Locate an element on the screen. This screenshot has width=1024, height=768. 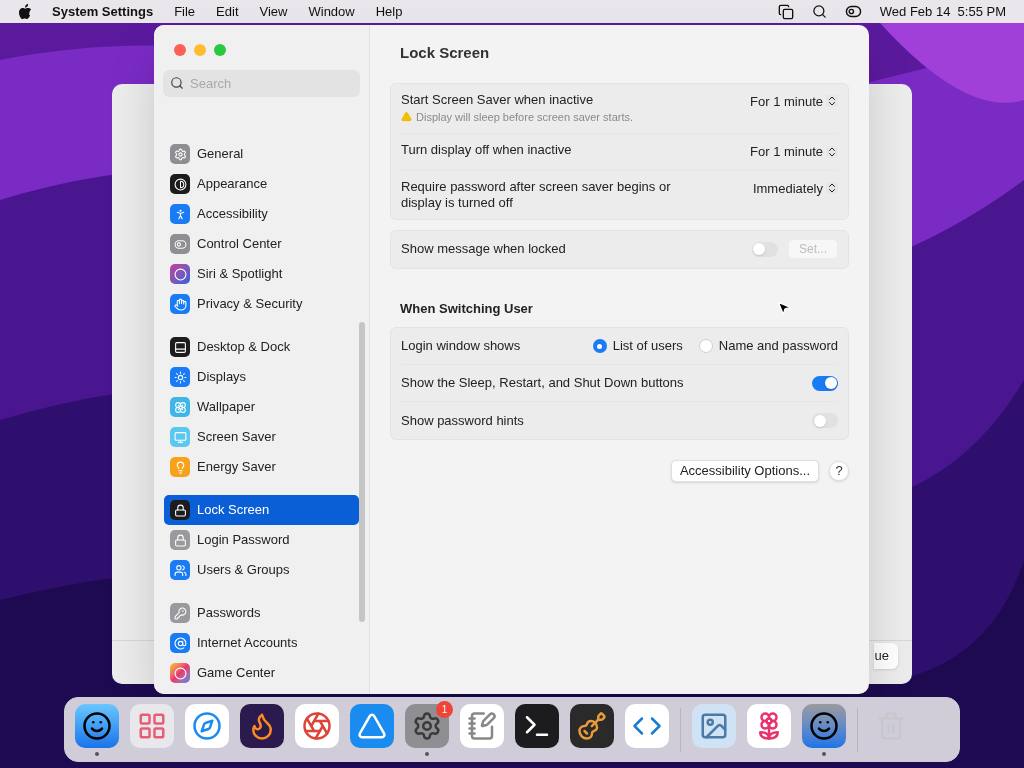
setting-label: Start Screen Saver when inactive is located at coordinates (498, 99).